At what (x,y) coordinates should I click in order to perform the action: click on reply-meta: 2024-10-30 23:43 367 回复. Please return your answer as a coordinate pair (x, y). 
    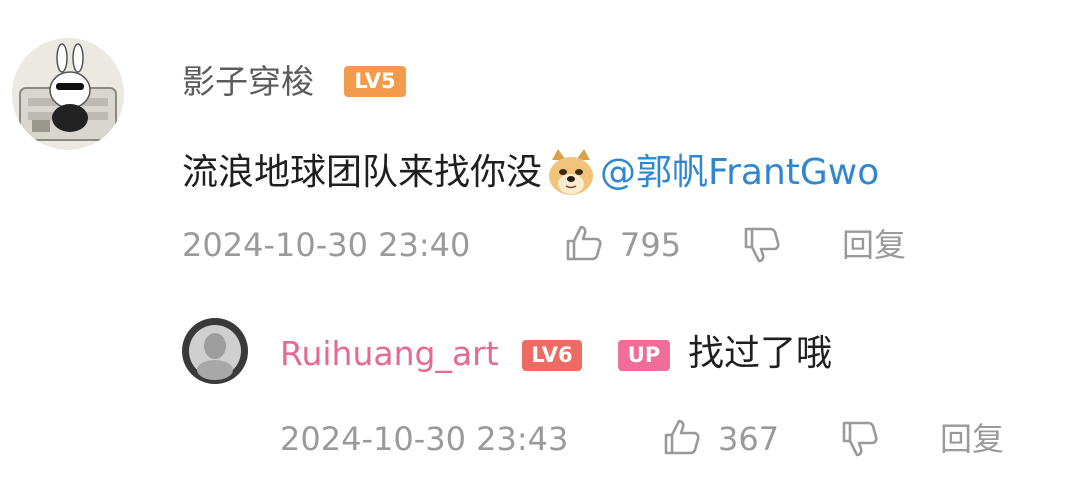
    Looking at the image, I should click on (680, 439).